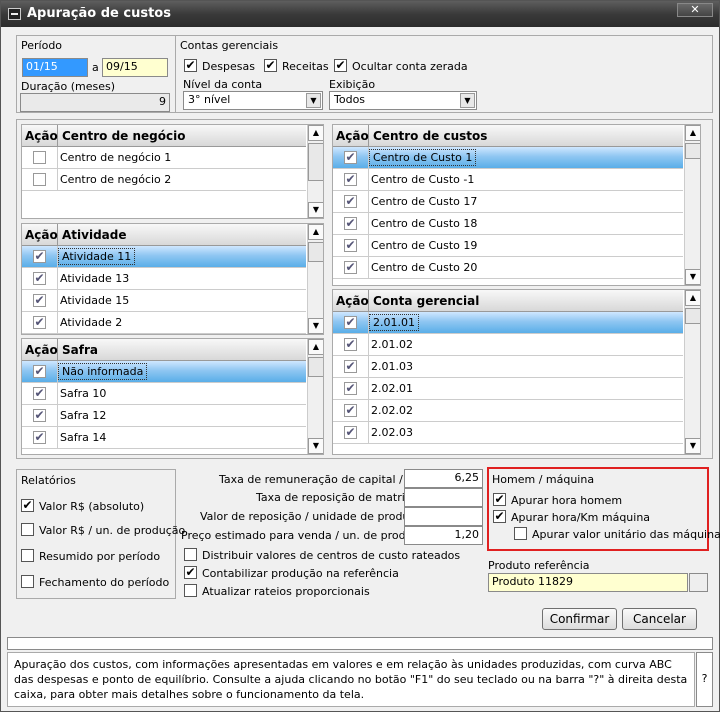 This screenshot has height=712, width=720. Describe the element at coordinates (27, 529) in the screenshot. I see `valor-unidade-checkbox` at that location.